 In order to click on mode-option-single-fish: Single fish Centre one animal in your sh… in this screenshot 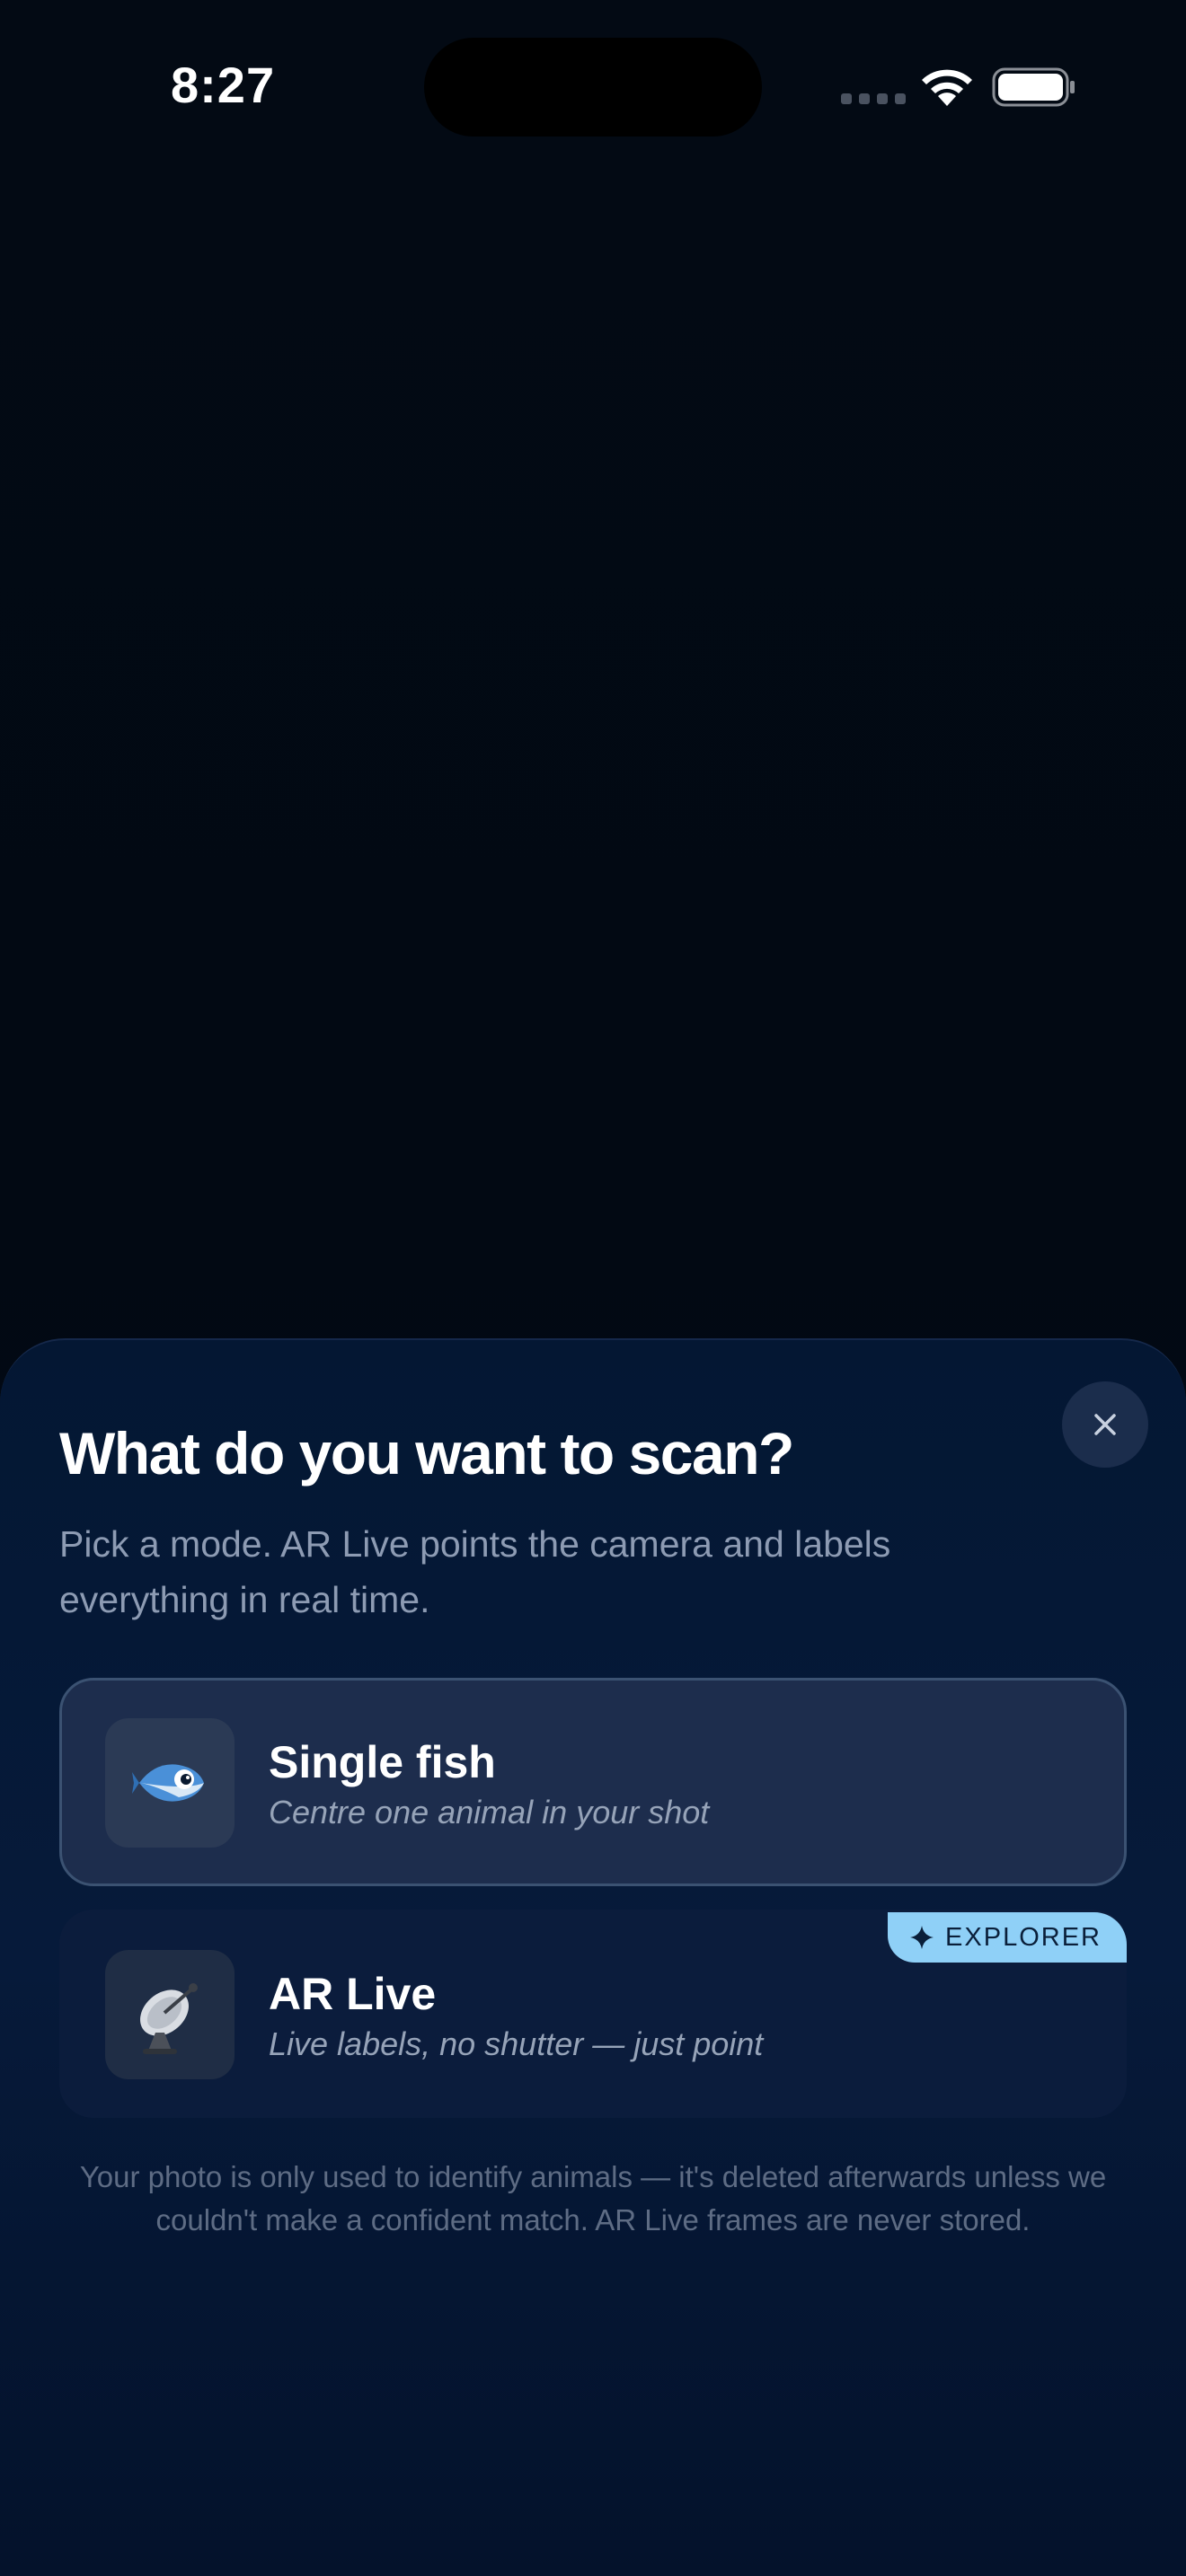, I will do `click(593, 1782)`.